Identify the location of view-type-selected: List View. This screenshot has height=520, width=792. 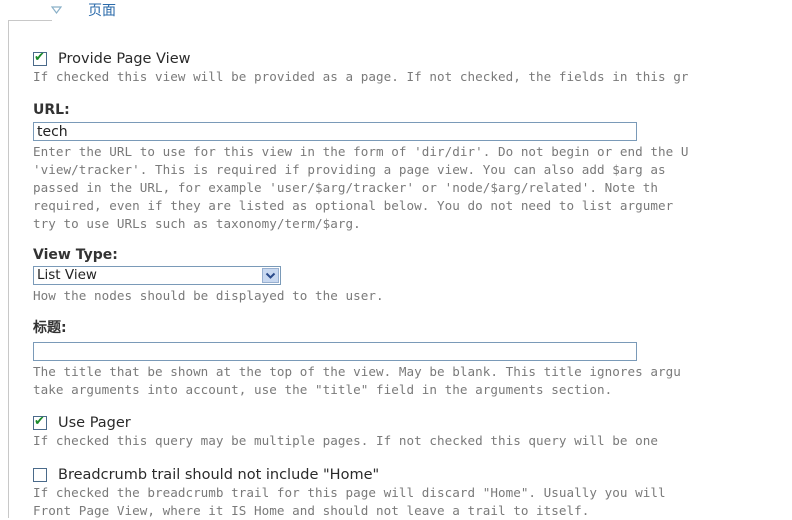
(67, 275).